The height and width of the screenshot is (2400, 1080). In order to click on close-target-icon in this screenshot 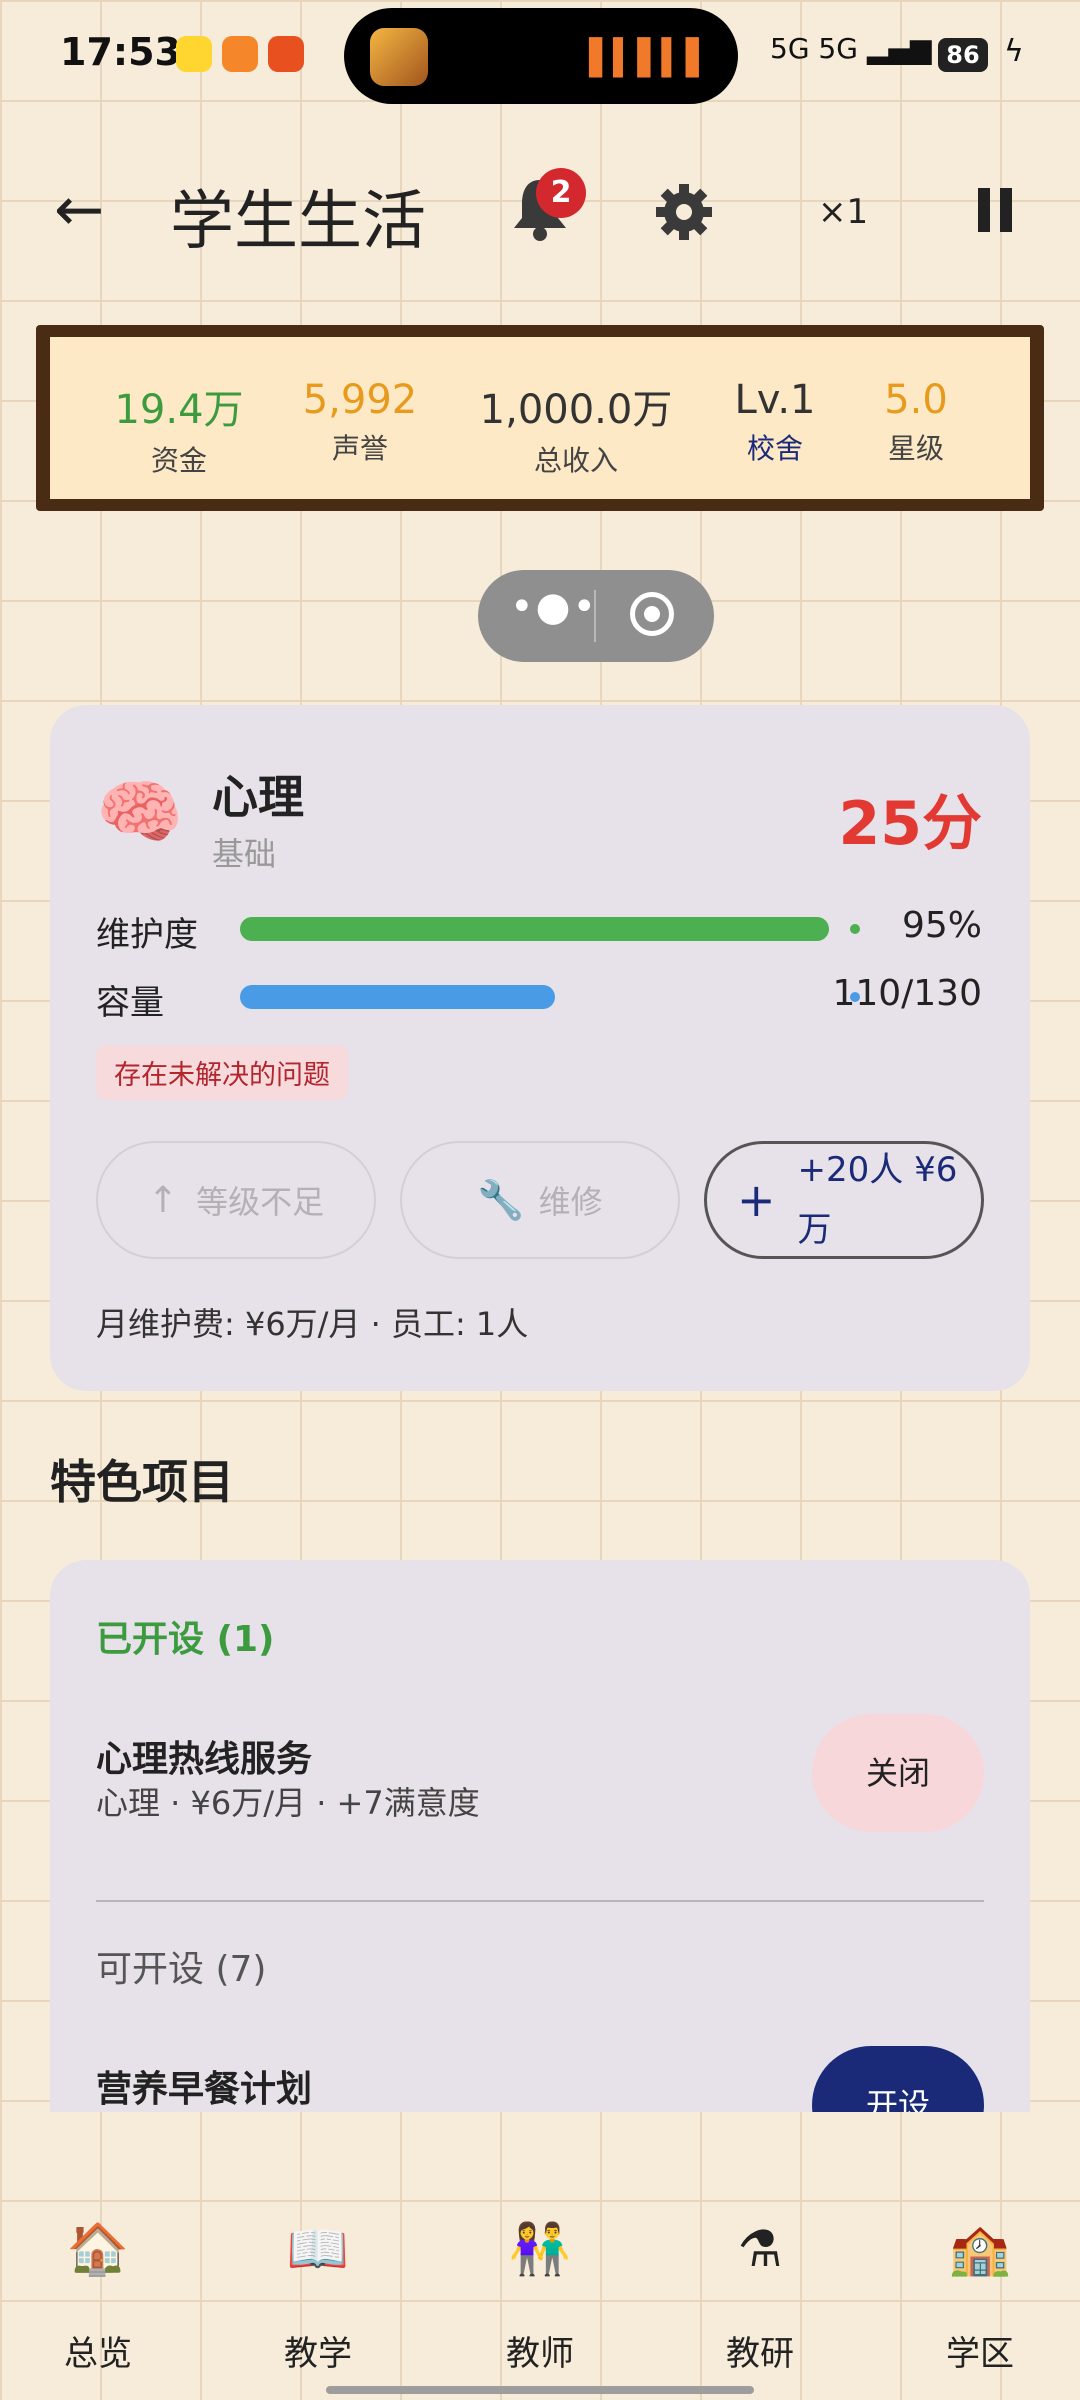, I will do `click(652, 614)`.